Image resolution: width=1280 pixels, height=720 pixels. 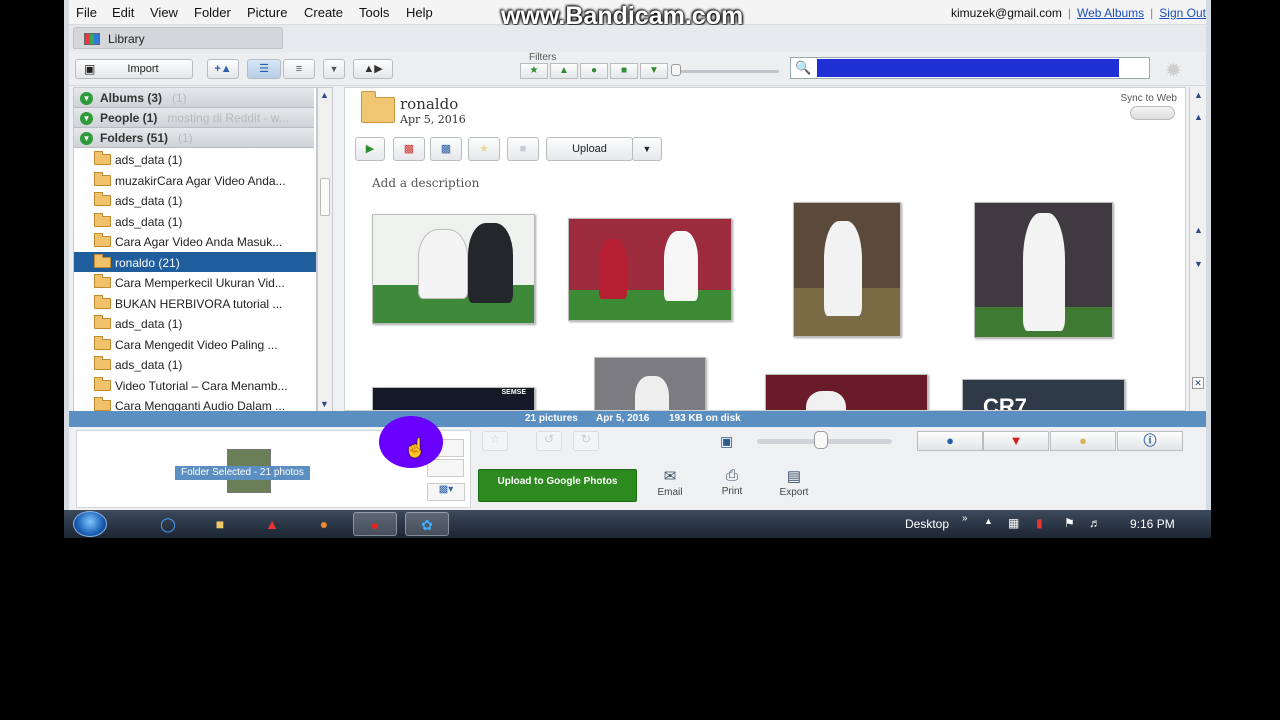 I want to click on filter-date-slider, so click(x=726, y=71).